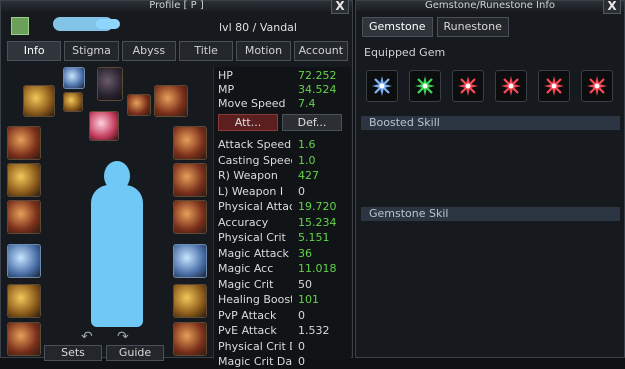  Describe the element at coordinates (246, 268) in the screenshot. I see `stat-label: Magic Acc` at that location.